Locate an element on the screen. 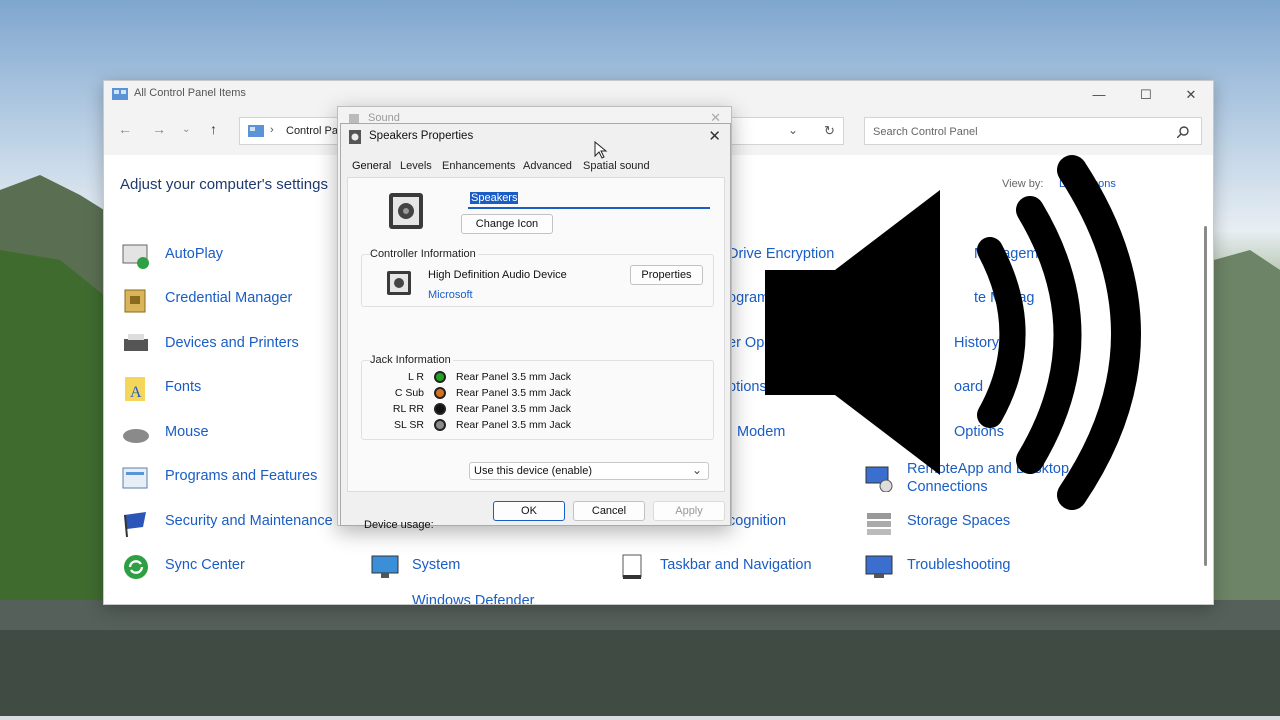 The height and width of the screenshot is (720, 1280). jack-name: C Sub is located at coordinates (409, 393).